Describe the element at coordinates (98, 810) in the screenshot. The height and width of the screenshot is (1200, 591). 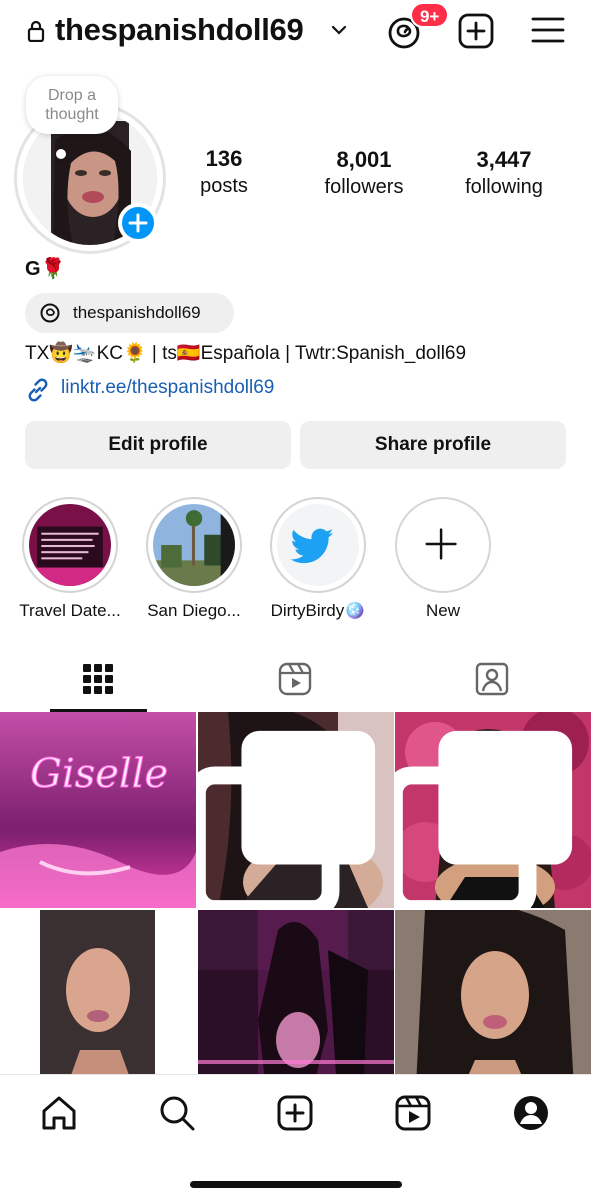
I see `post-thumbnail: Giselle` at that location.